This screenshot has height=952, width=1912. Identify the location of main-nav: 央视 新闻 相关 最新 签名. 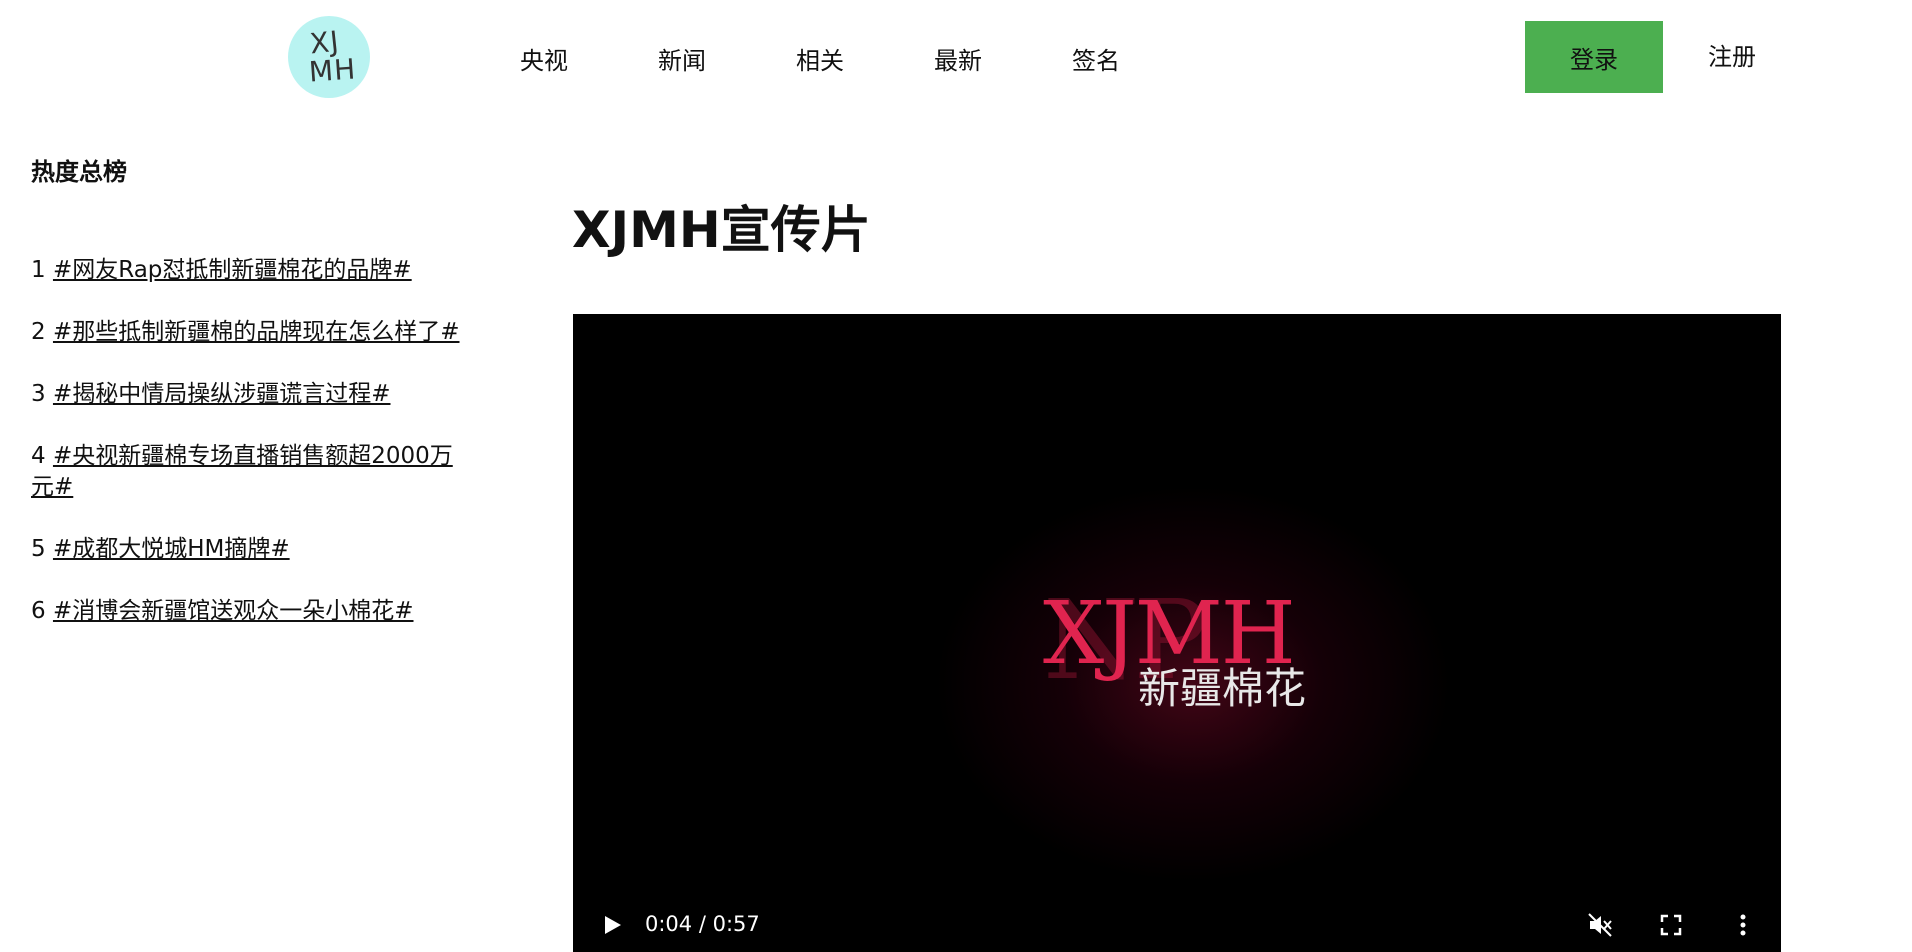
(820, 58).